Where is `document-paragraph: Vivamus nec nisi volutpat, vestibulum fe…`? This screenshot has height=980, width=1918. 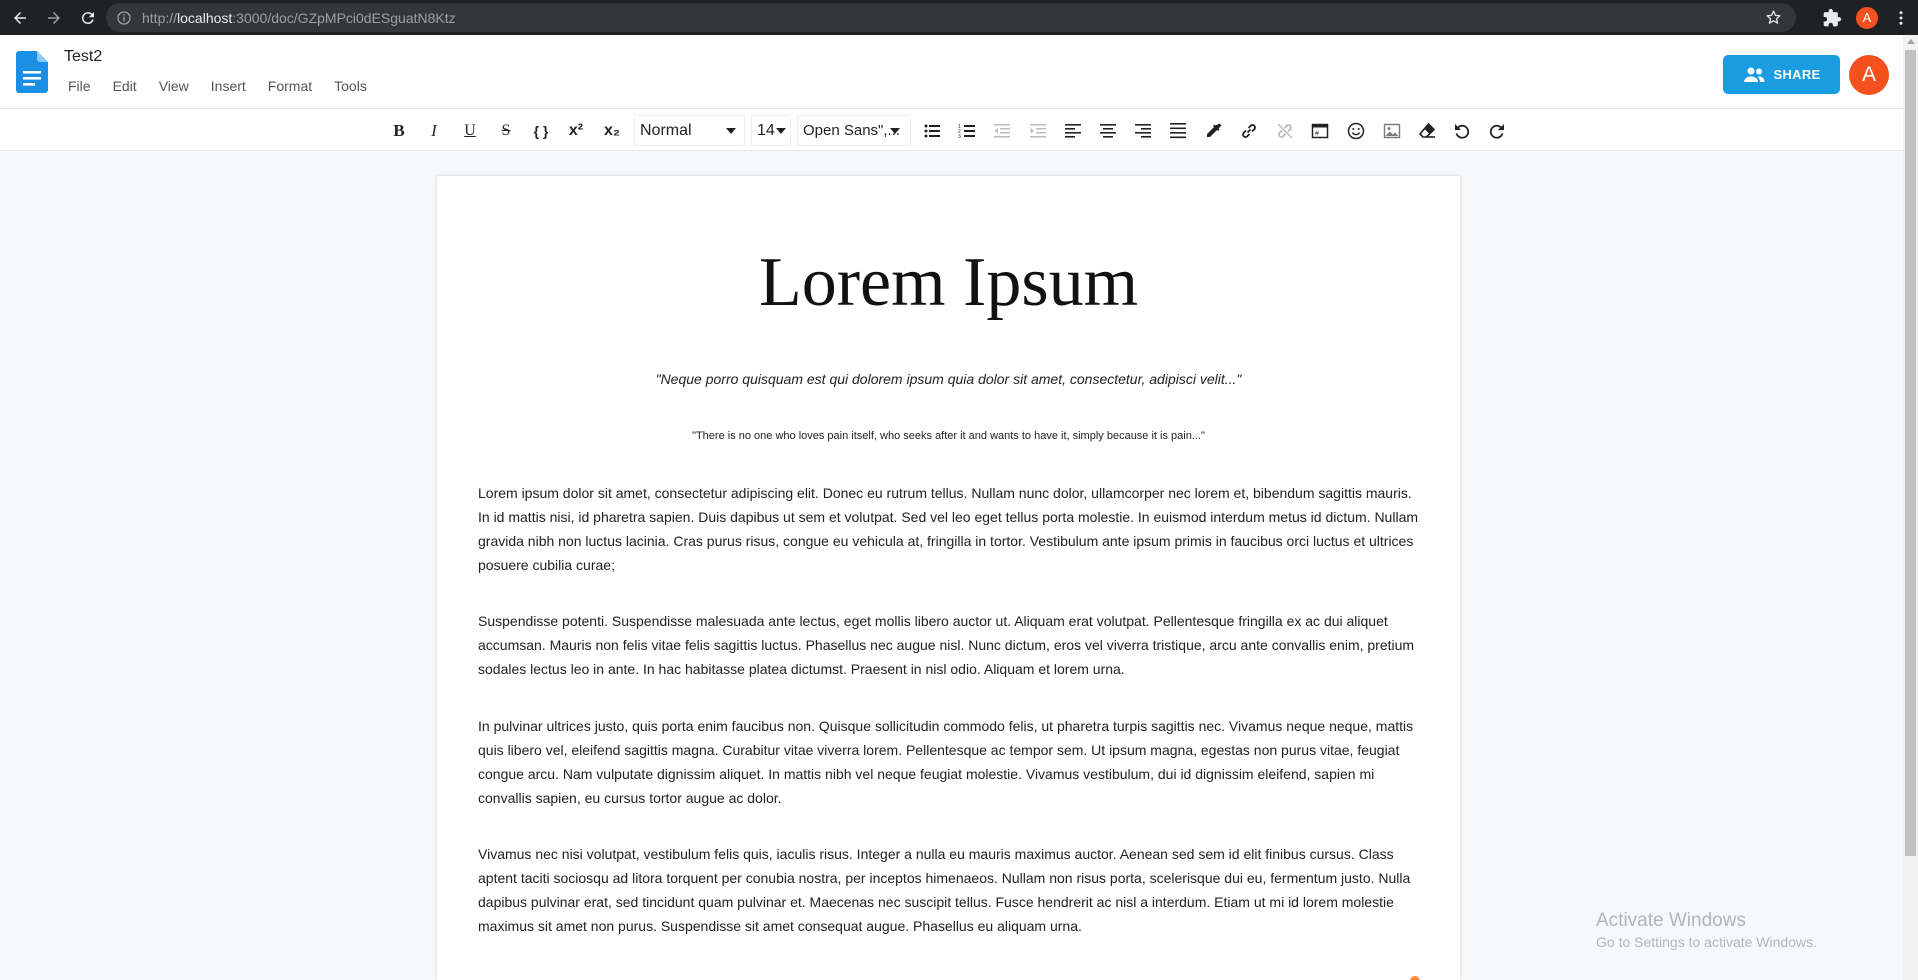
document-paragraph: Vivamus nec nisi volutpat, vestibulum fe… is located at coordinates (951, 890).